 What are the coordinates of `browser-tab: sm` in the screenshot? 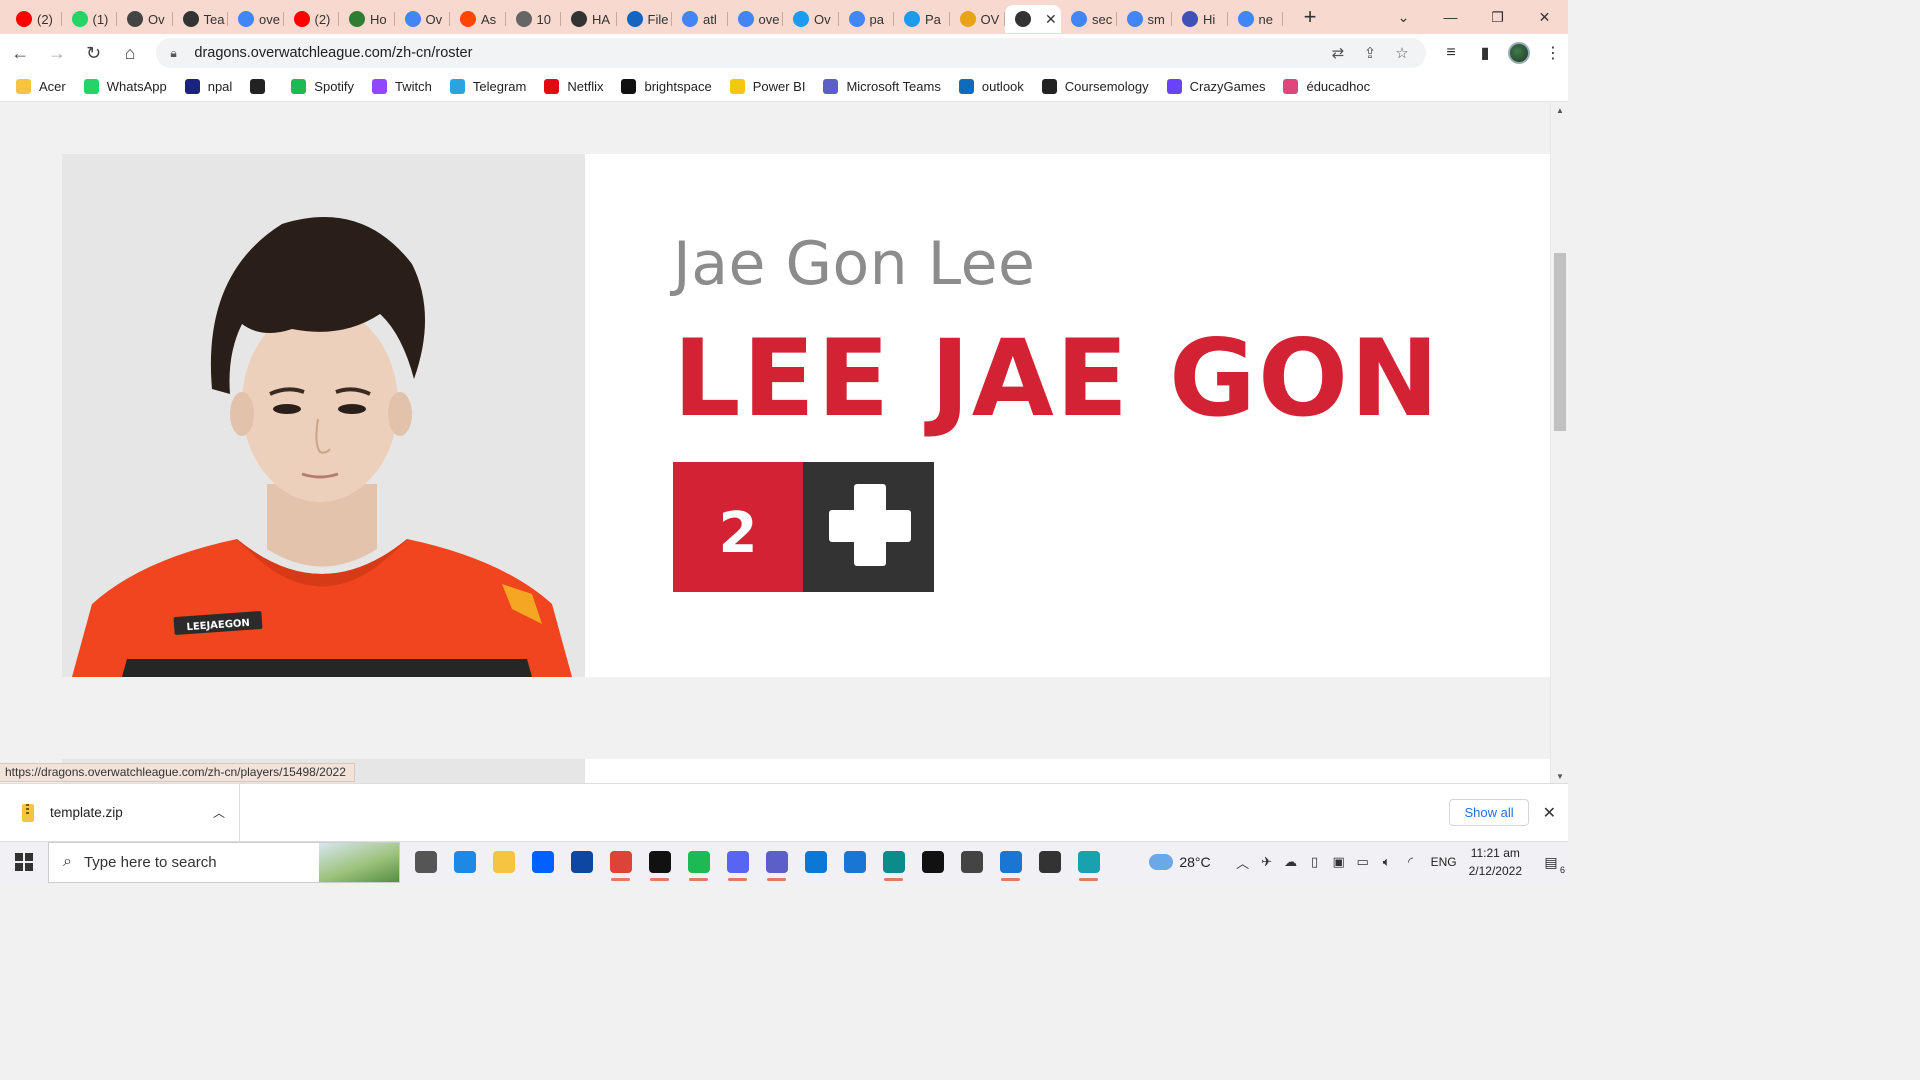 It's located at (1145, 19).